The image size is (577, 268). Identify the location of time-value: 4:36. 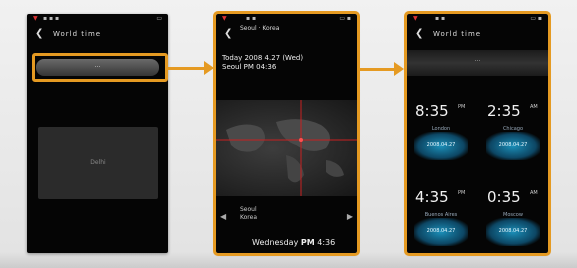
(326, 242).